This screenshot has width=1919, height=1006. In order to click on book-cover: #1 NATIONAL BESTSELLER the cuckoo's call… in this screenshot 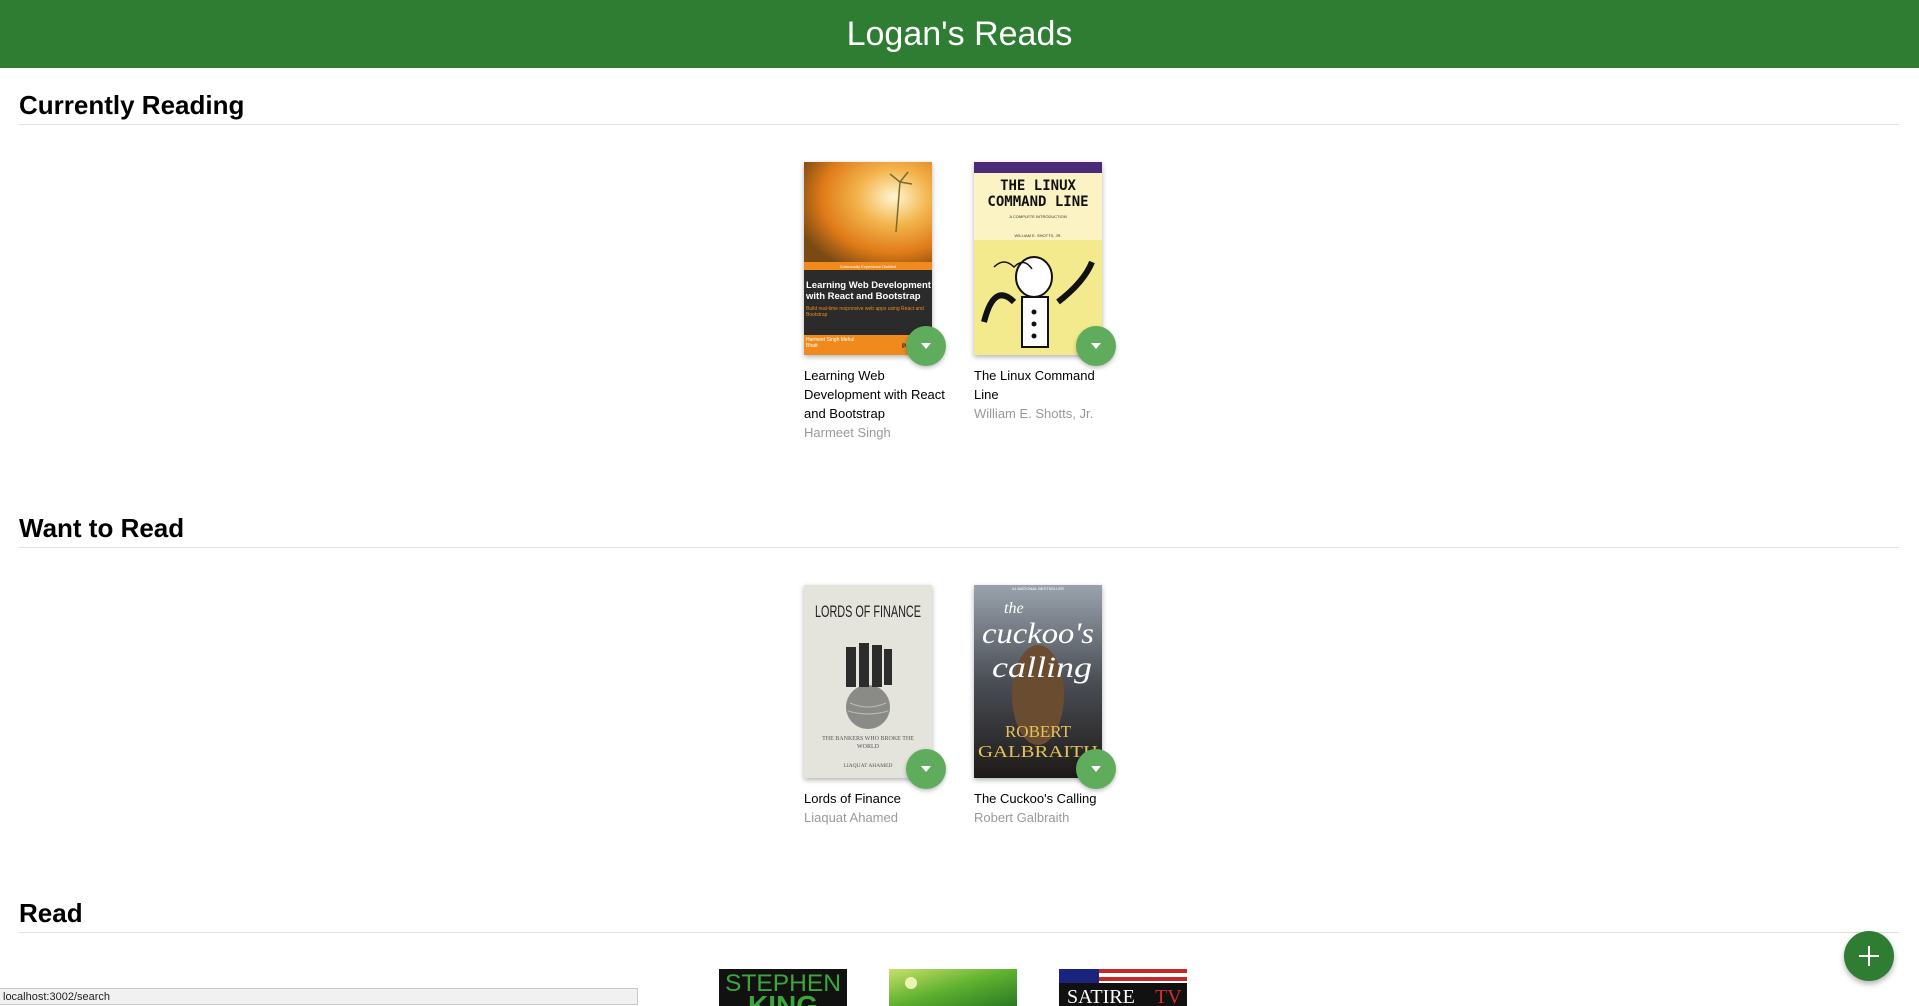, I will do `click(1038, 681)`.